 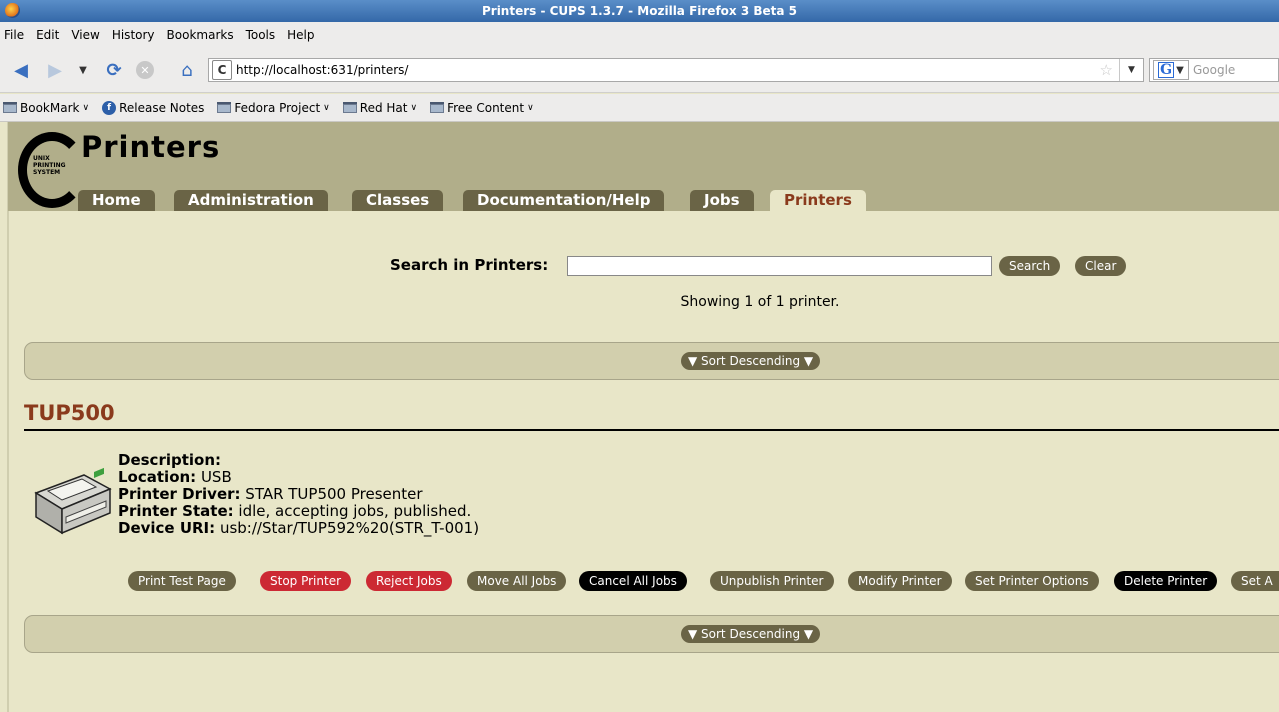 I want to click on tab-documentation-help: Documentation/Help, so click(x=564, y=200).